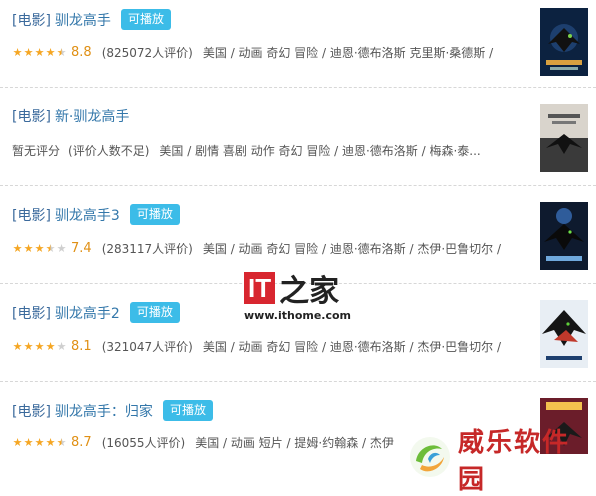 This screenshot has width=596, height=496. What do you see at coordinates (309, 291) in the screenshot?
I see `ithome-logo-text: 之家` at bounding box center [309, 291].